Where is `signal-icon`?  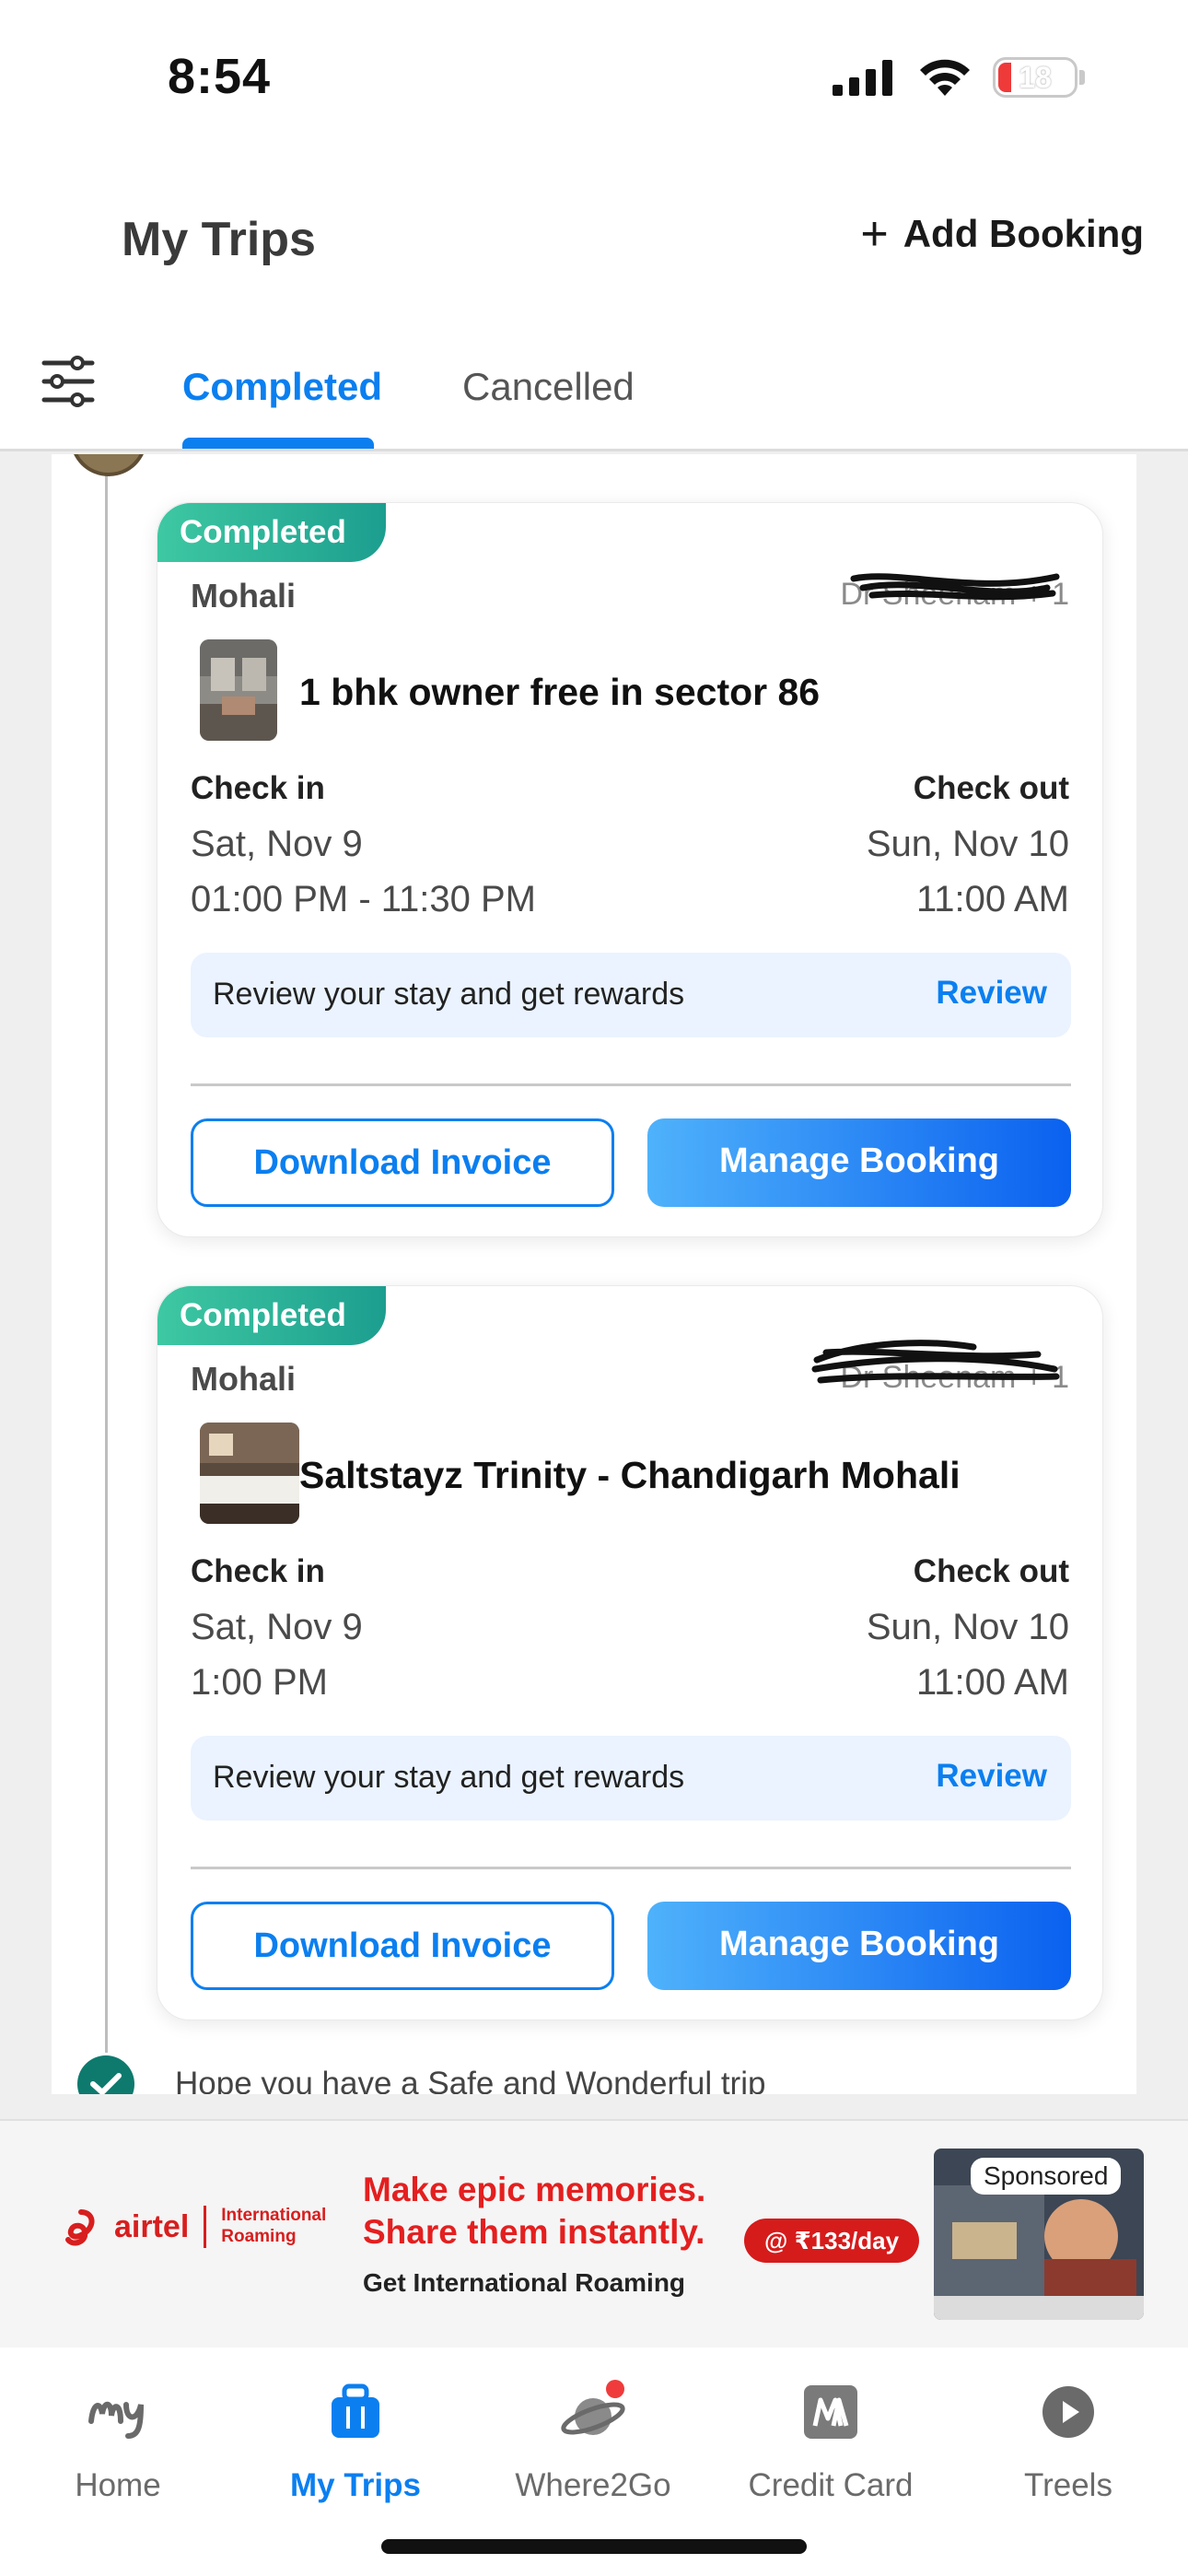
signal-icon is located at coordinates (862, 78).